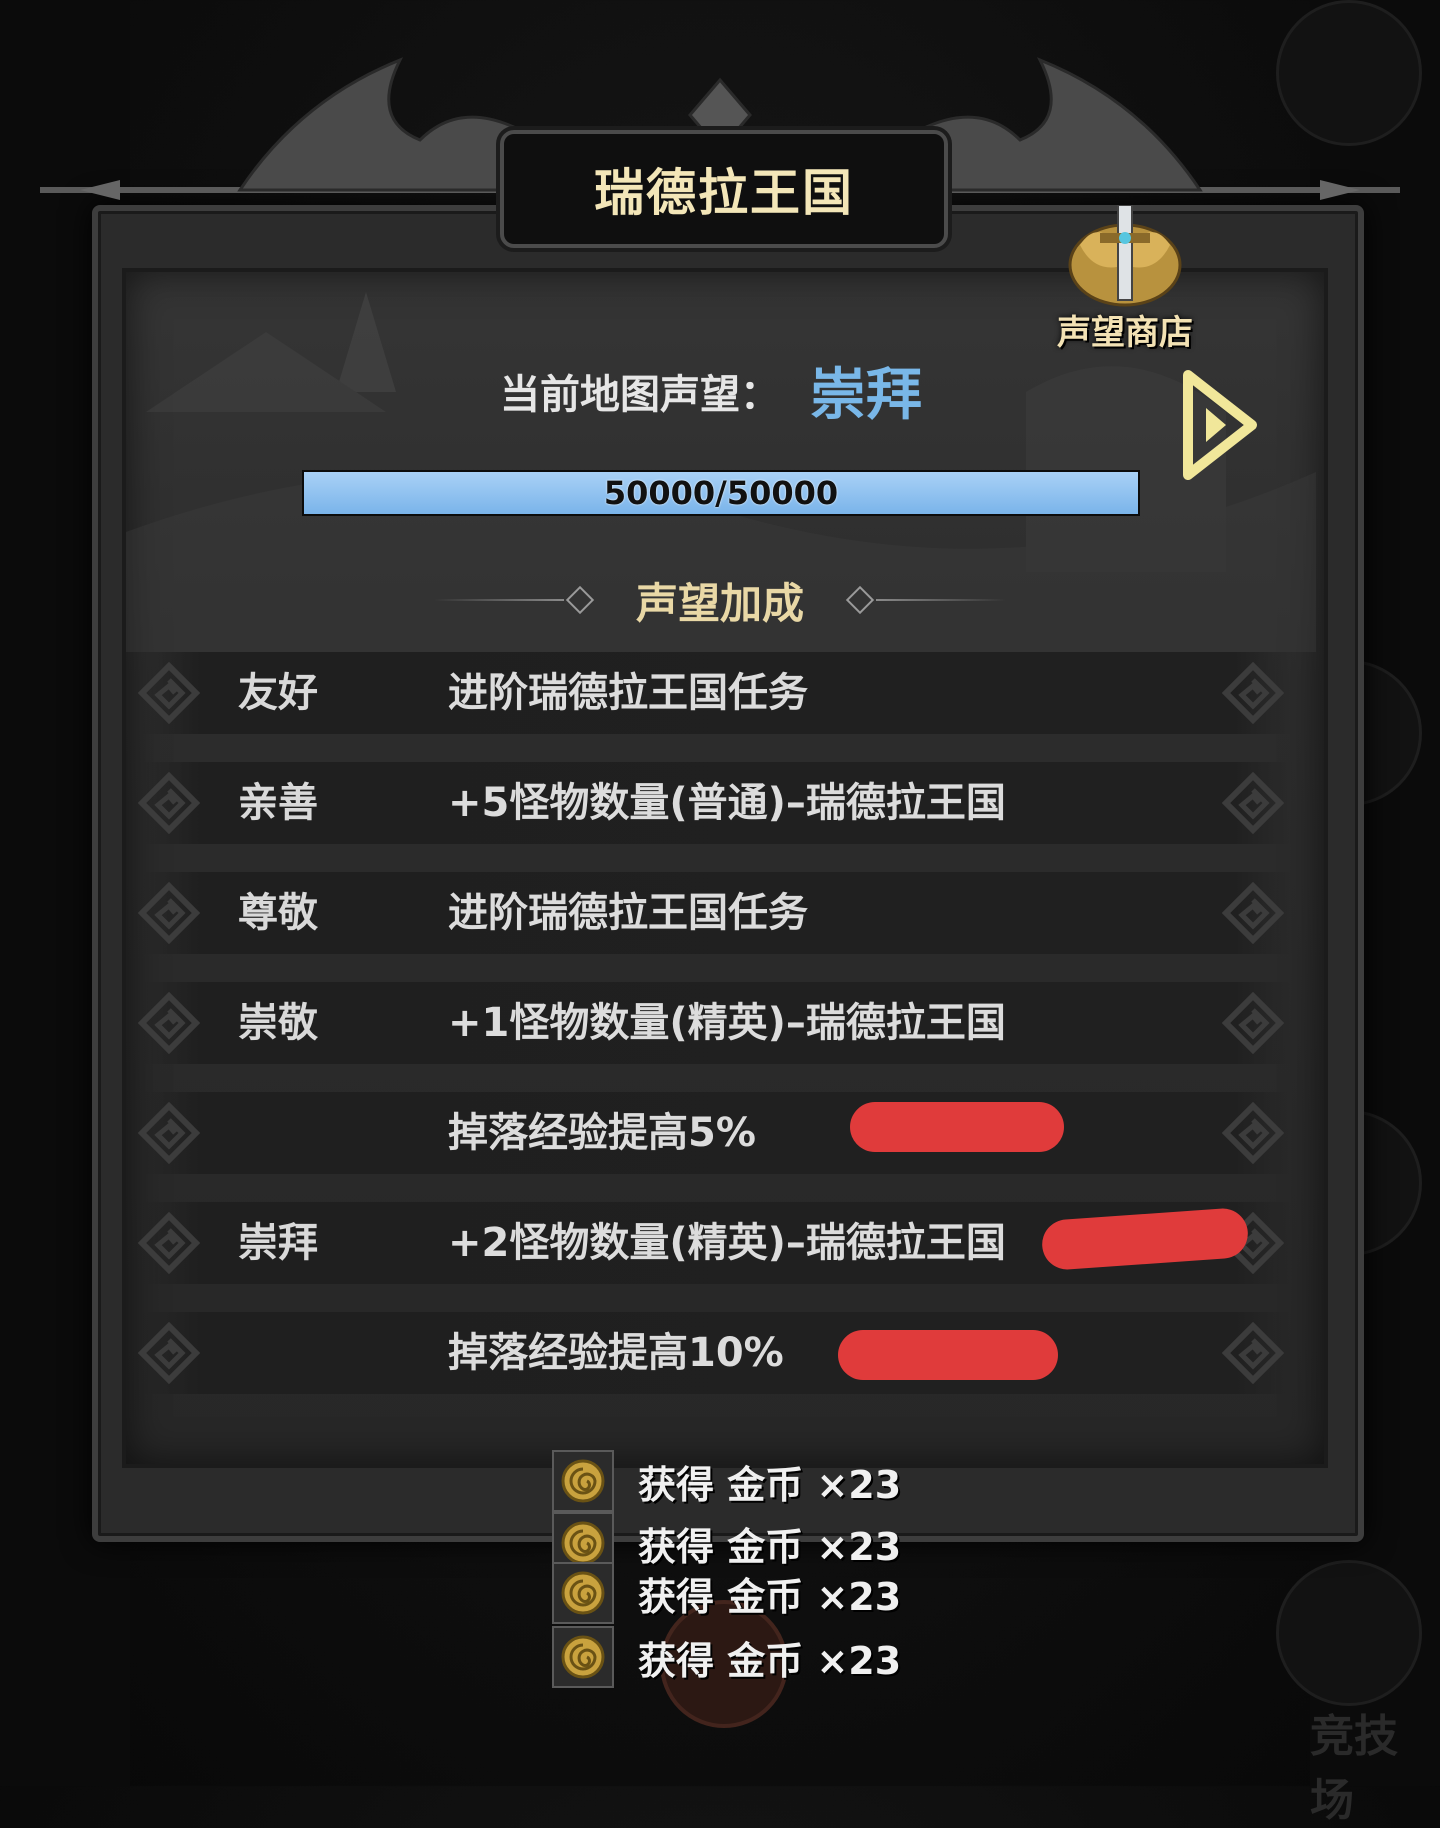 The width and height of the screenshot is (1440, 1828). Describe the element at coordinates (278, 693) in the screenshot. I see `bonus-tier: 友好` at that location.